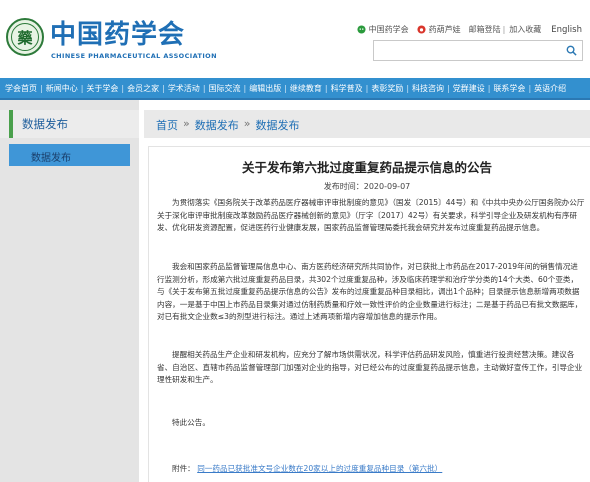 Image resolution: width=590 pixels, height=482 pixels. Describe the element at coordinates (11, 124) in the screenshot. I see `sidebar-title-stripe` at that location.